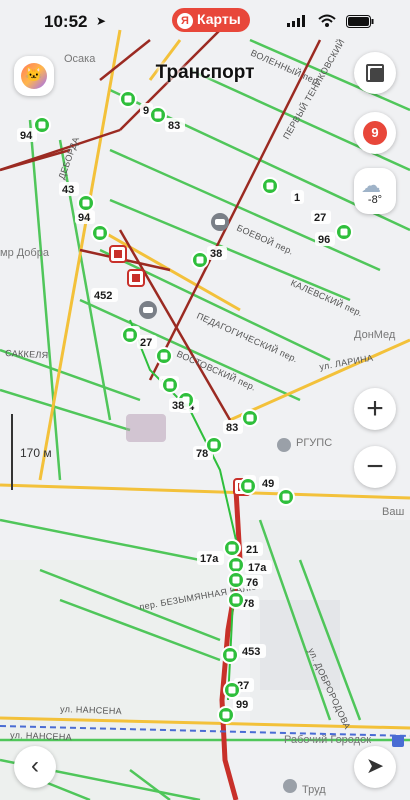  I want to click on profile-avatar: 🐱, so click(34, 76).